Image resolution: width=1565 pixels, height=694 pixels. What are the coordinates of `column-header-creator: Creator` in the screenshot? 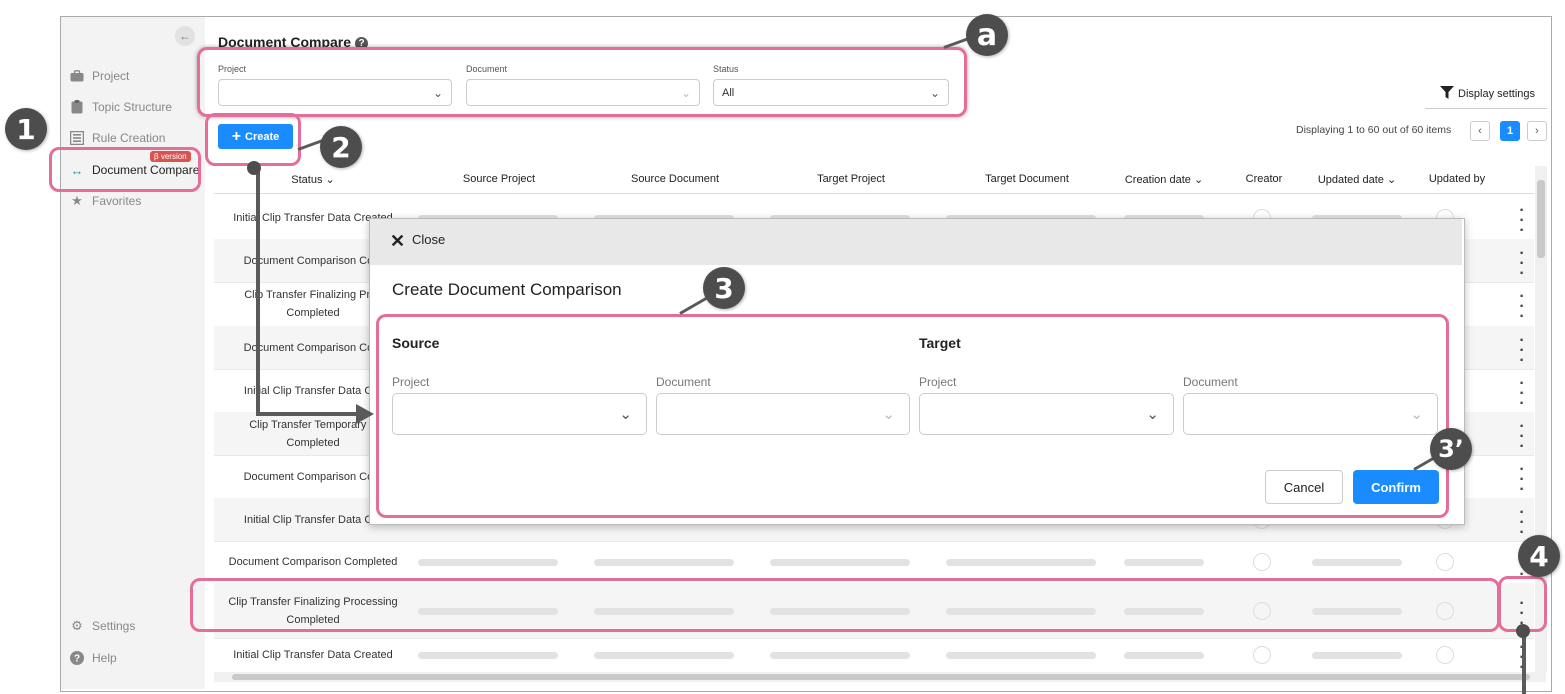 It's located at (1264, 179).